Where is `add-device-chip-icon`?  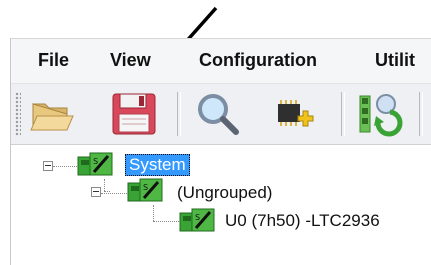
add-device-chip-icon is located at coordinates (296, 113).